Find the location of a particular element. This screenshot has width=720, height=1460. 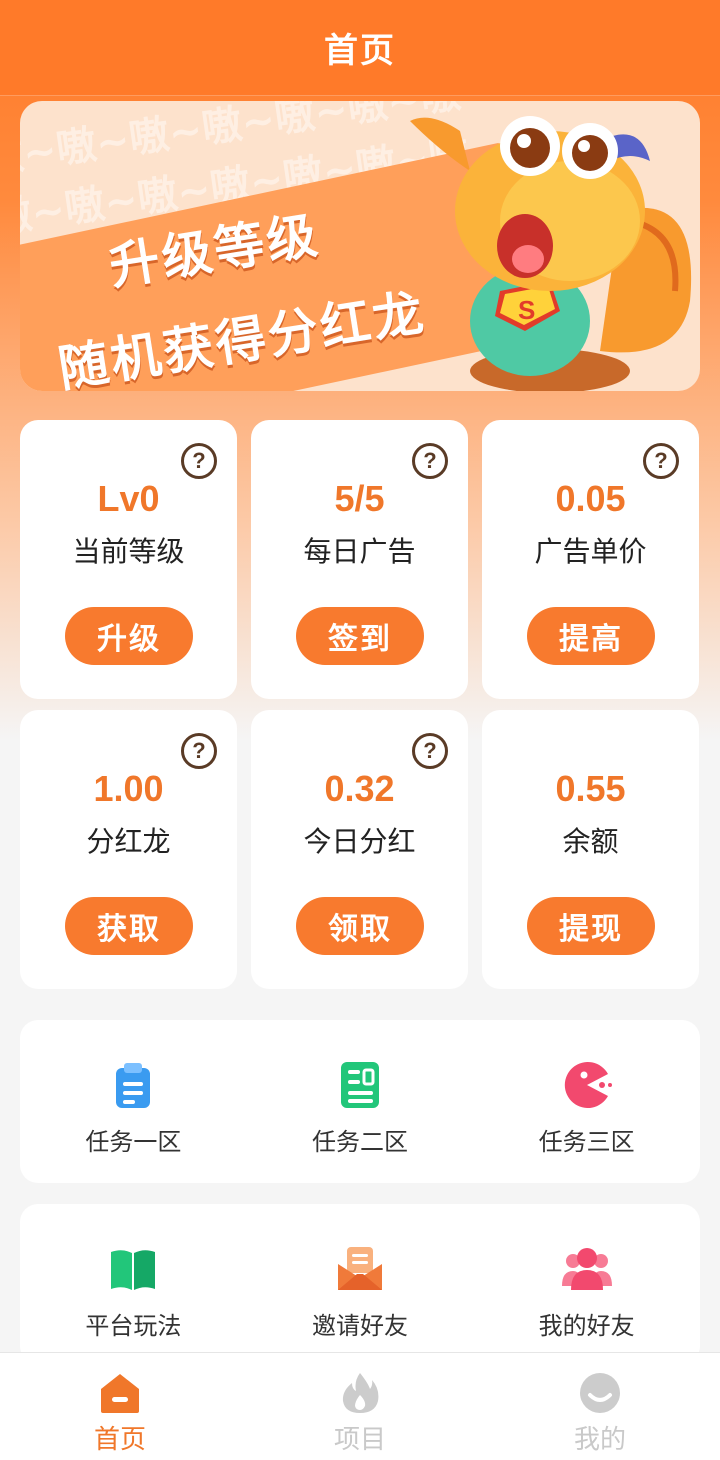

tab-projects: 项目 is located at coordinates (360, 1406).